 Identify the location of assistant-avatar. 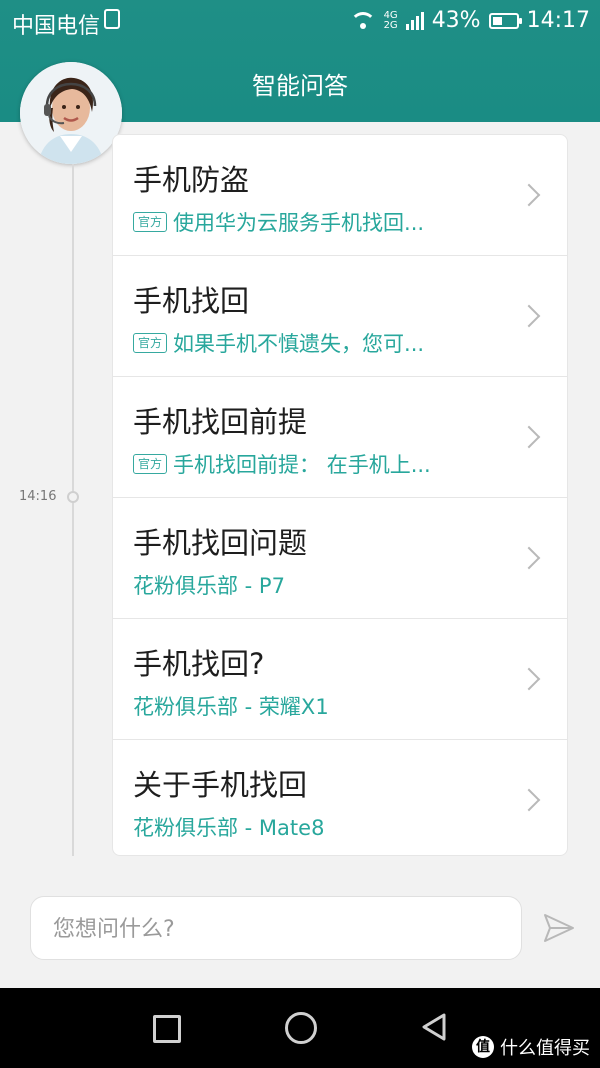
(71, 113).